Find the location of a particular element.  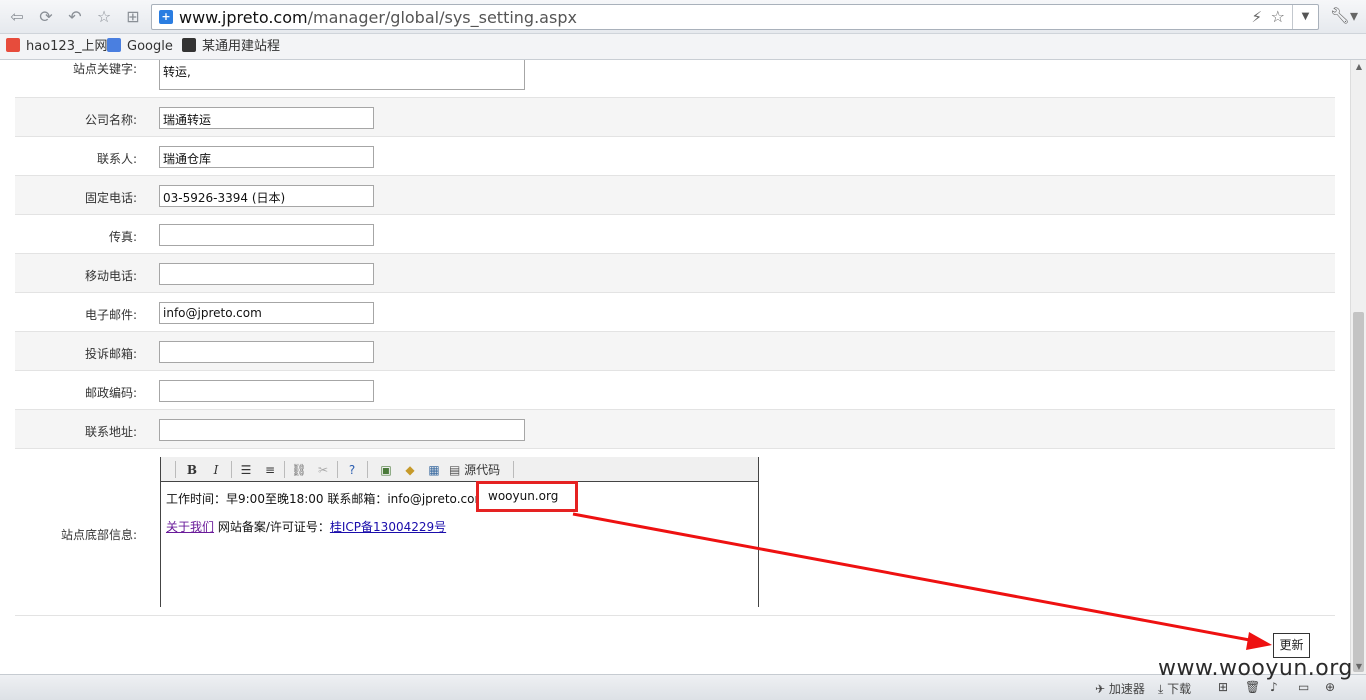

footer-info-label: 站点底部信息: is located at coordinates (98, 535).